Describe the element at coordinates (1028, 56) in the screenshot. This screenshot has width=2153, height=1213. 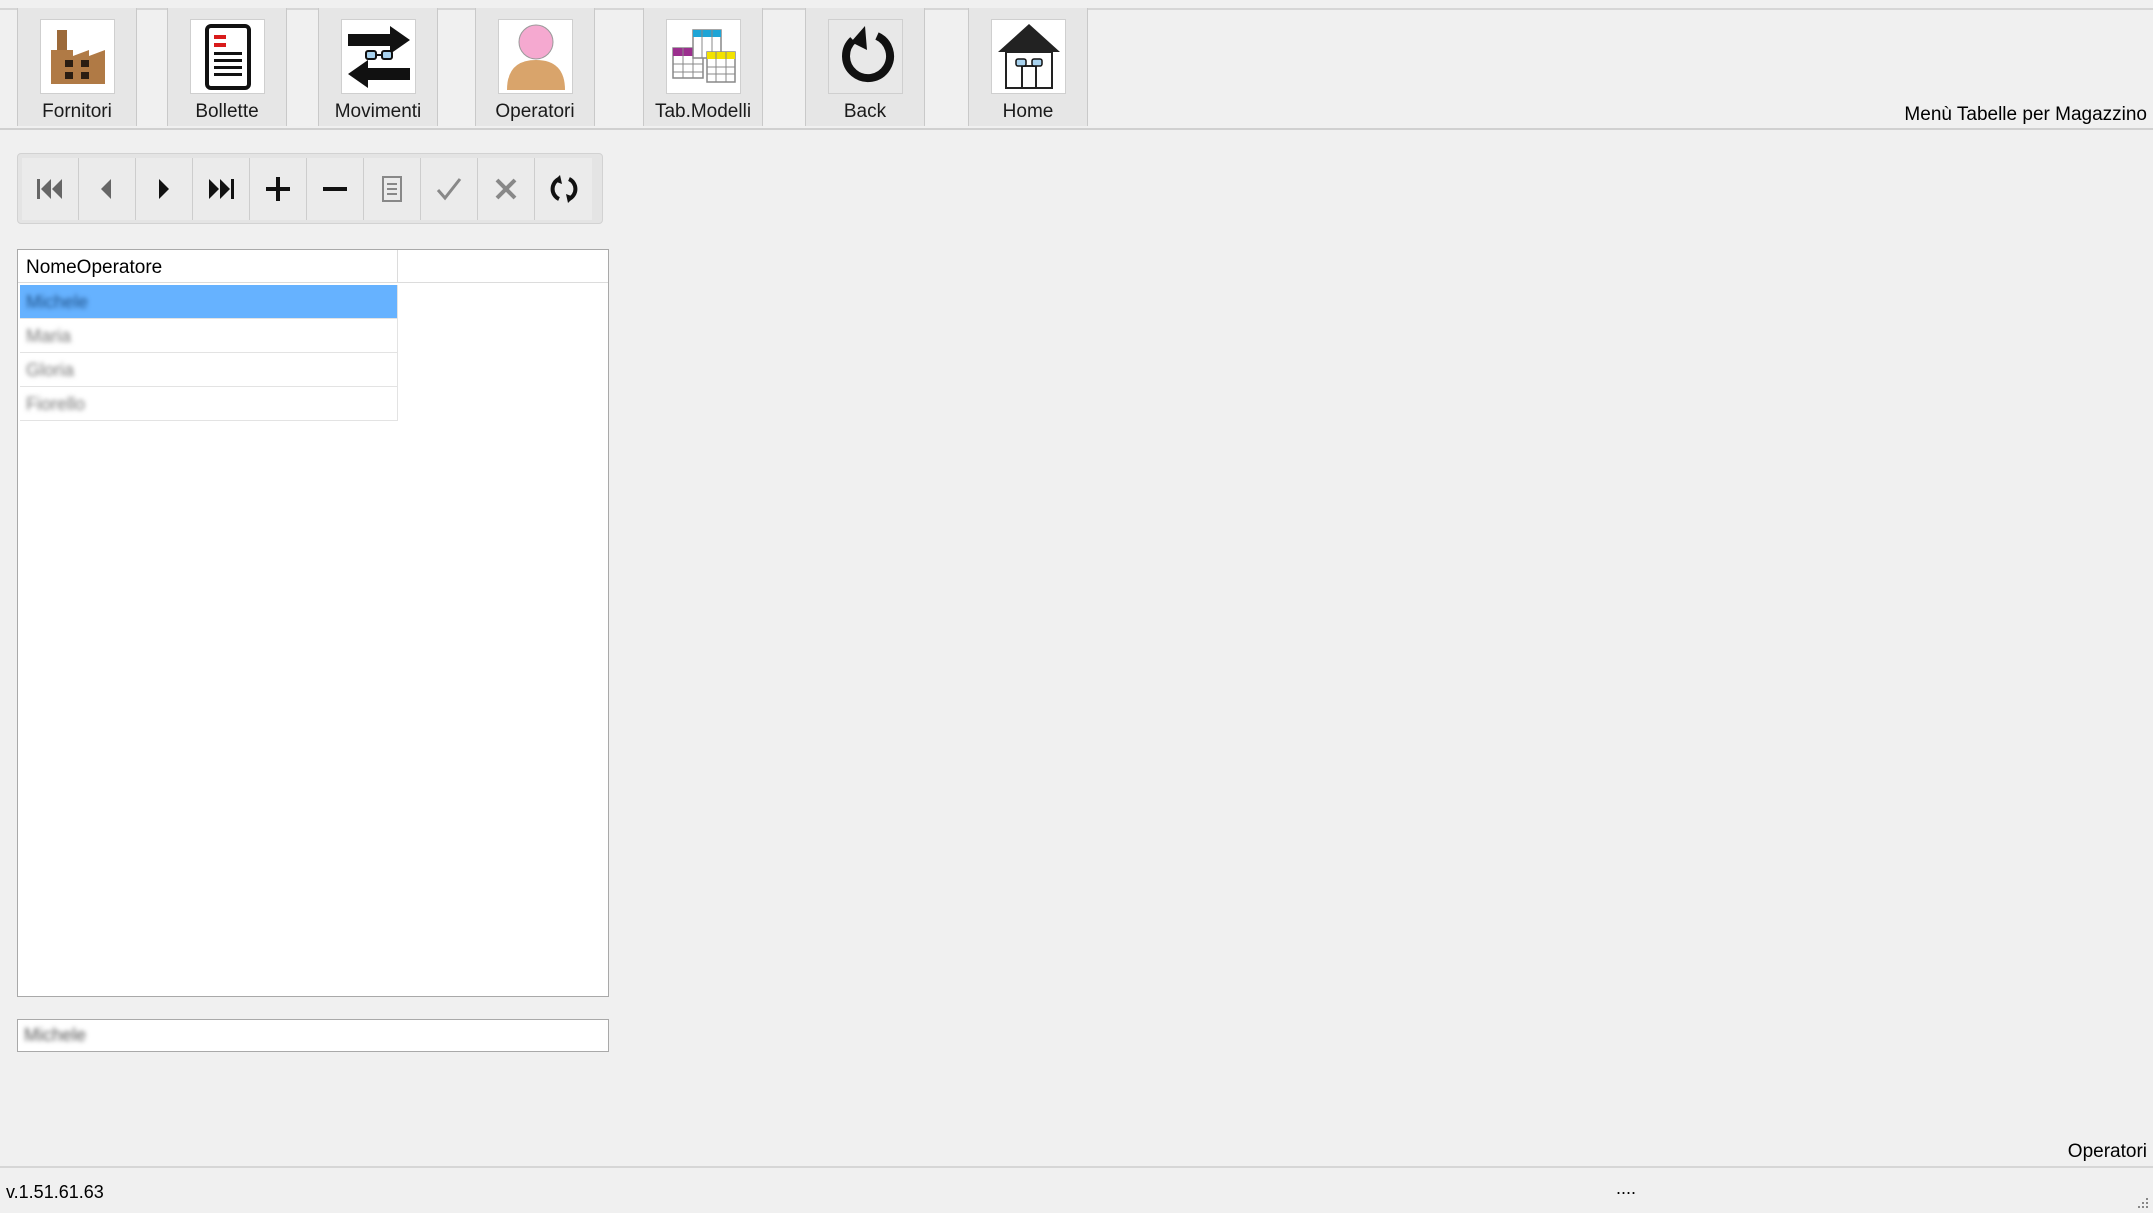
I see `home-icon` at that location.